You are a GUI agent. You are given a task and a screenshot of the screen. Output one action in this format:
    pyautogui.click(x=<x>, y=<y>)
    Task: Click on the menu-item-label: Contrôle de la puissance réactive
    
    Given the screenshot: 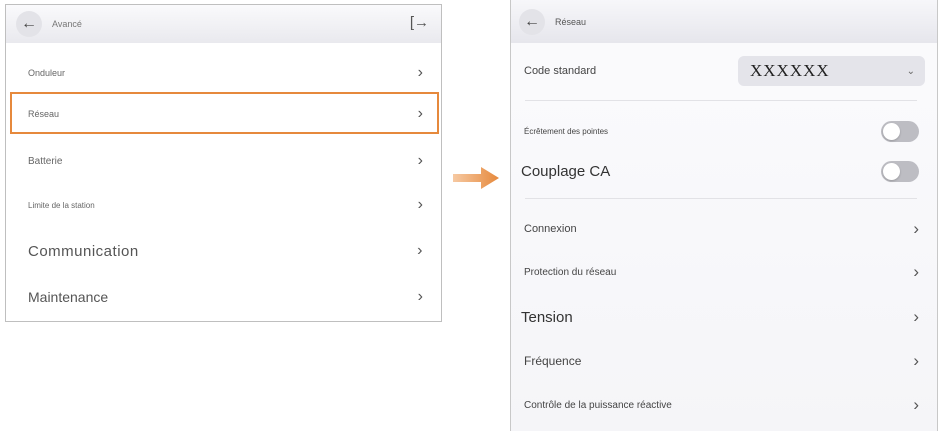 What is the action you would take?
    pyautogui.click(x=598, y=405)
    